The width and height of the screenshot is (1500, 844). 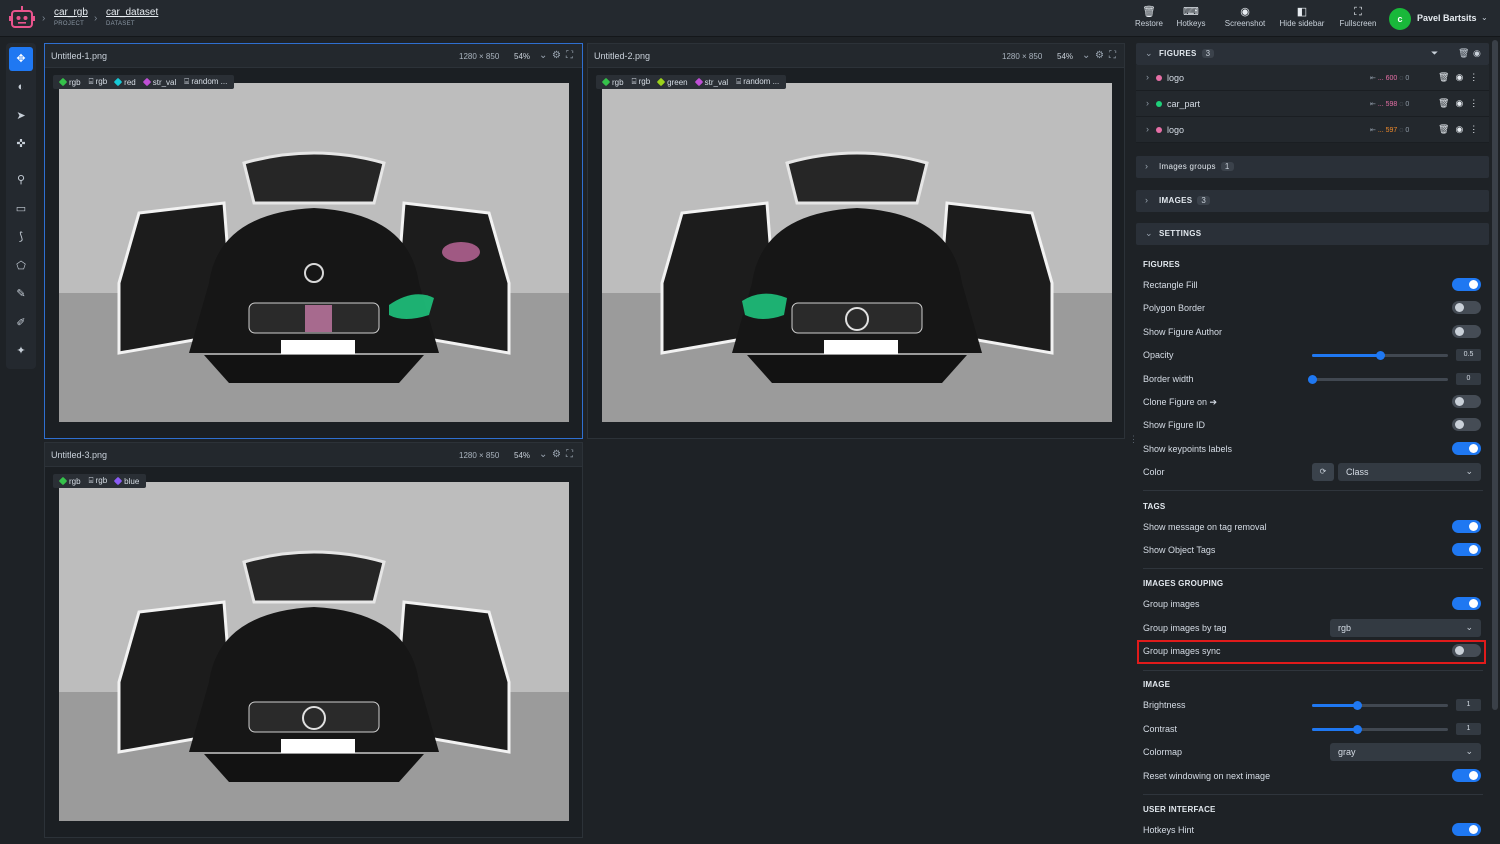 I want to click on avatar: c, so click(x=1400, y=19).